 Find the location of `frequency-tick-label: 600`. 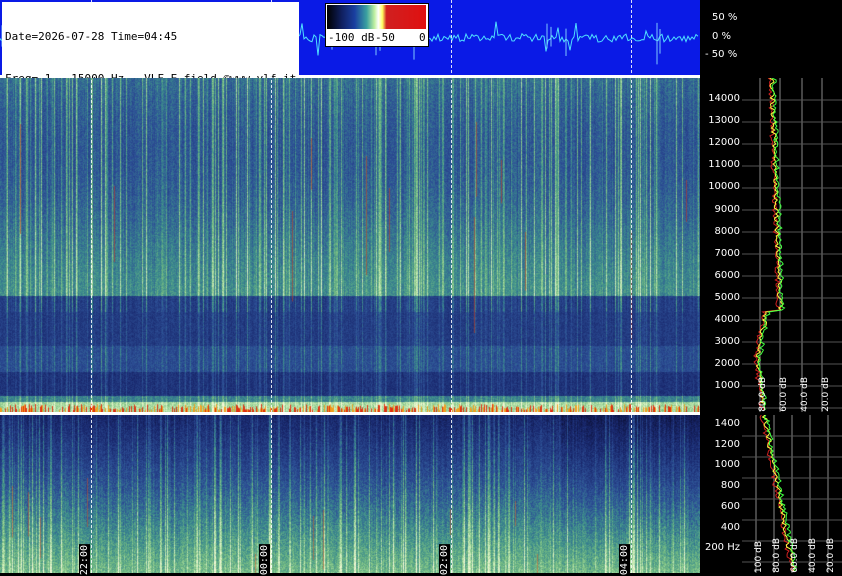

frequency-tick-label: 600 is located at coordinates (730, 506).